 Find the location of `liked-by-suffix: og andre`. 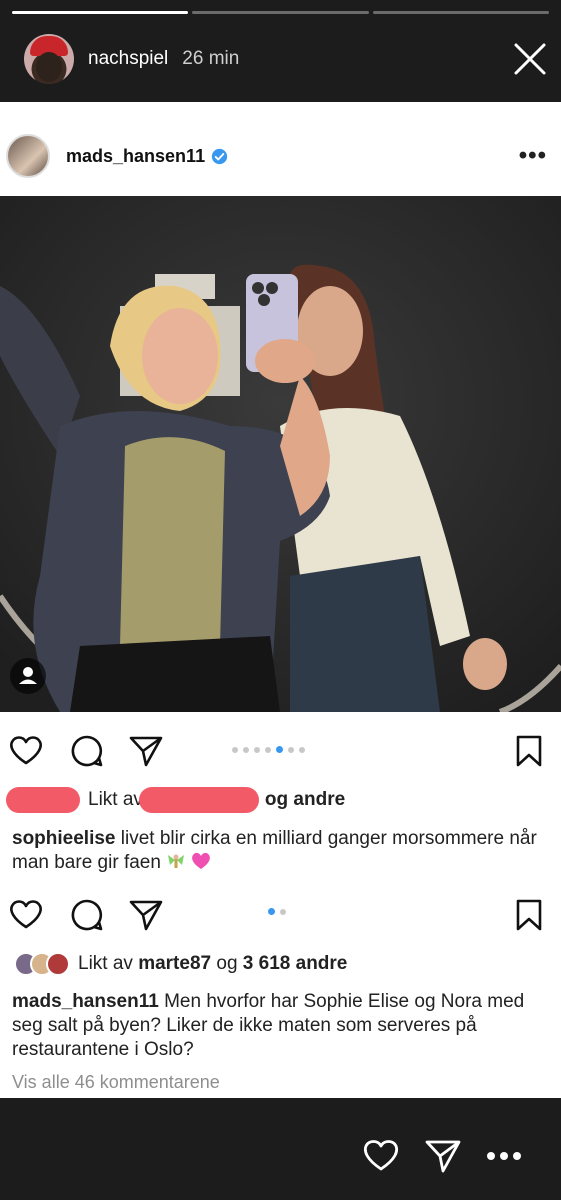

liked-by-suffix: og andre is located at coordinates (305, 799).